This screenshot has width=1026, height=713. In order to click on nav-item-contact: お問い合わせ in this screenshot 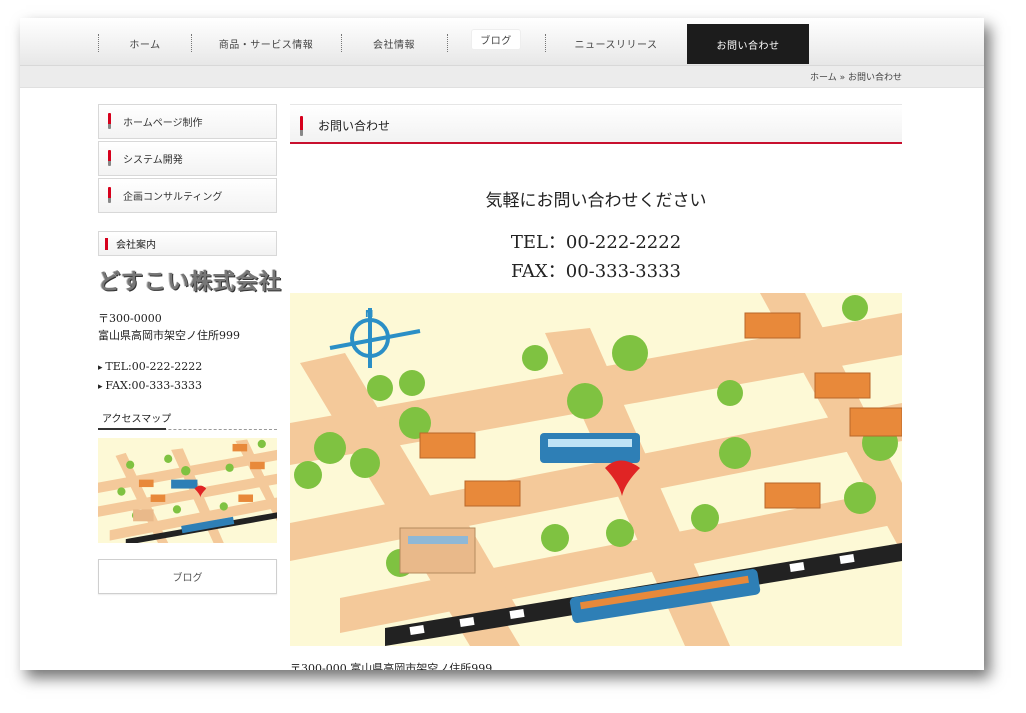, I will do `click(748, 44)`.